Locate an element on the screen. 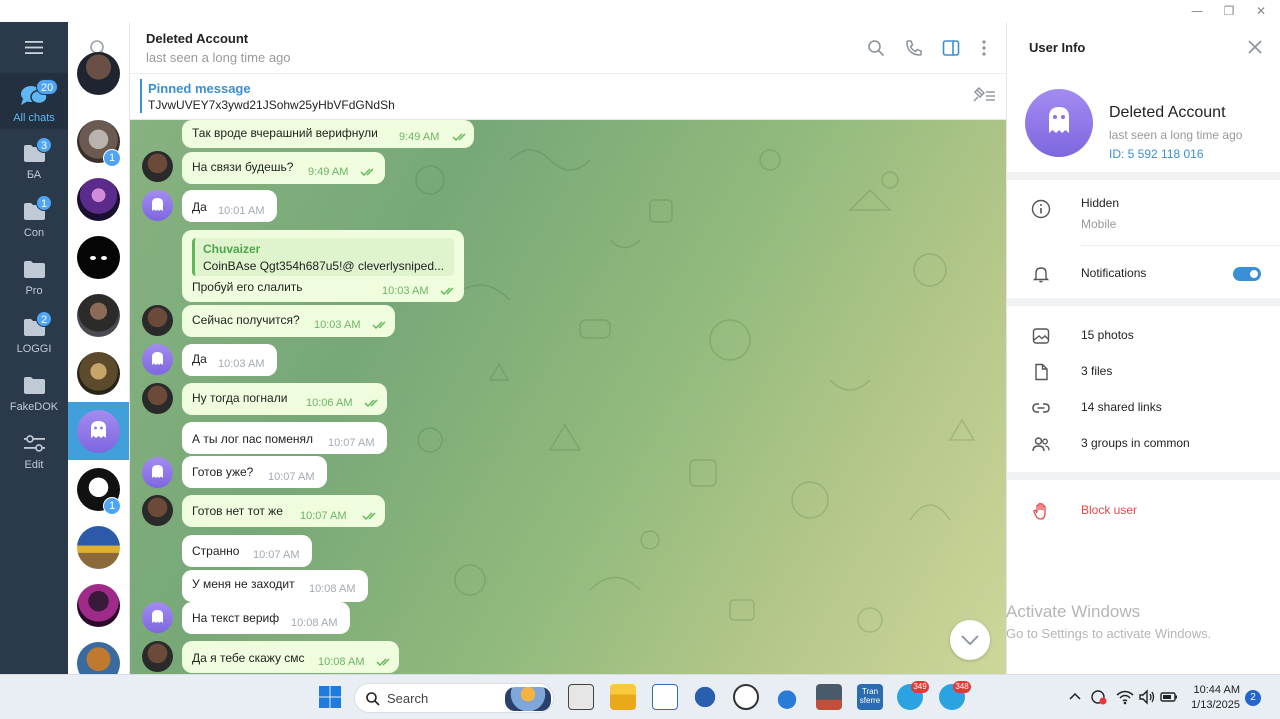  more-icon is located at coordinates (984, 48).